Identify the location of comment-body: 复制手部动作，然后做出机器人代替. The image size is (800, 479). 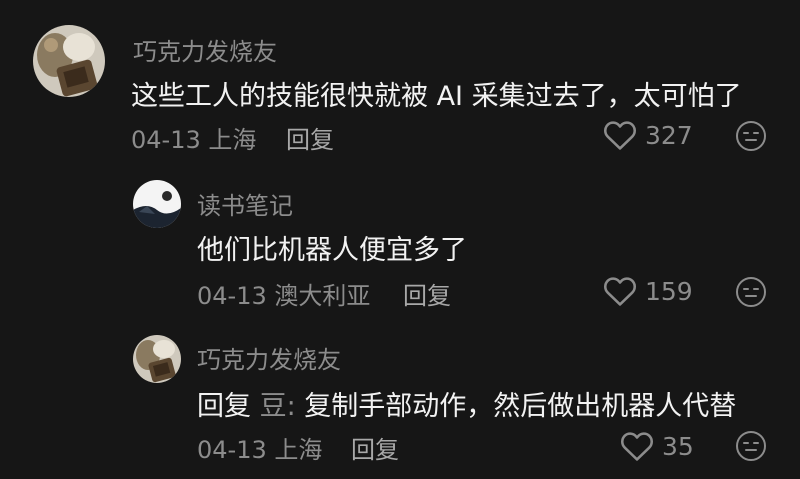
(520, 406).